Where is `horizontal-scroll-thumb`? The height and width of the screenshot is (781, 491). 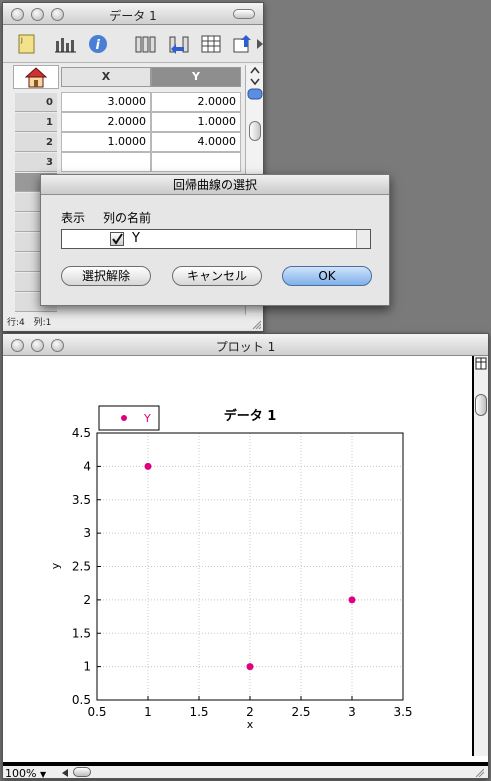 horizontal-scroll-thumb is located at coordinates (82, 772).